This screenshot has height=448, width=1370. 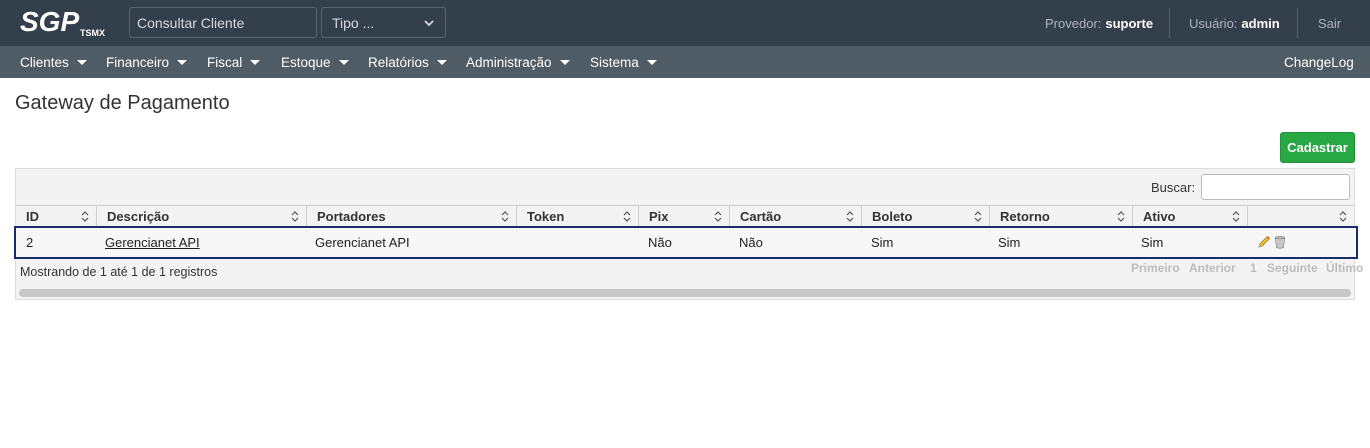 I want to click on nav-item-fiscal: Fiscal, so click(x=234, y=62).